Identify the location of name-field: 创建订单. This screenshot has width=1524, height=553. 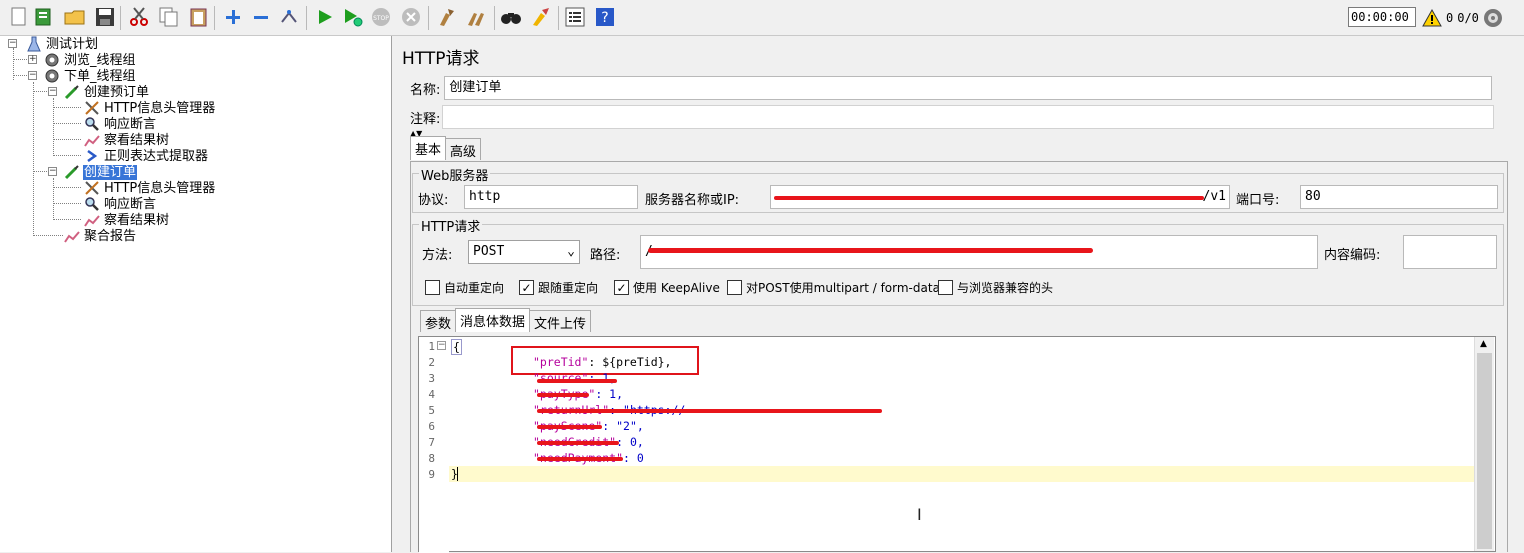
(968, 88).